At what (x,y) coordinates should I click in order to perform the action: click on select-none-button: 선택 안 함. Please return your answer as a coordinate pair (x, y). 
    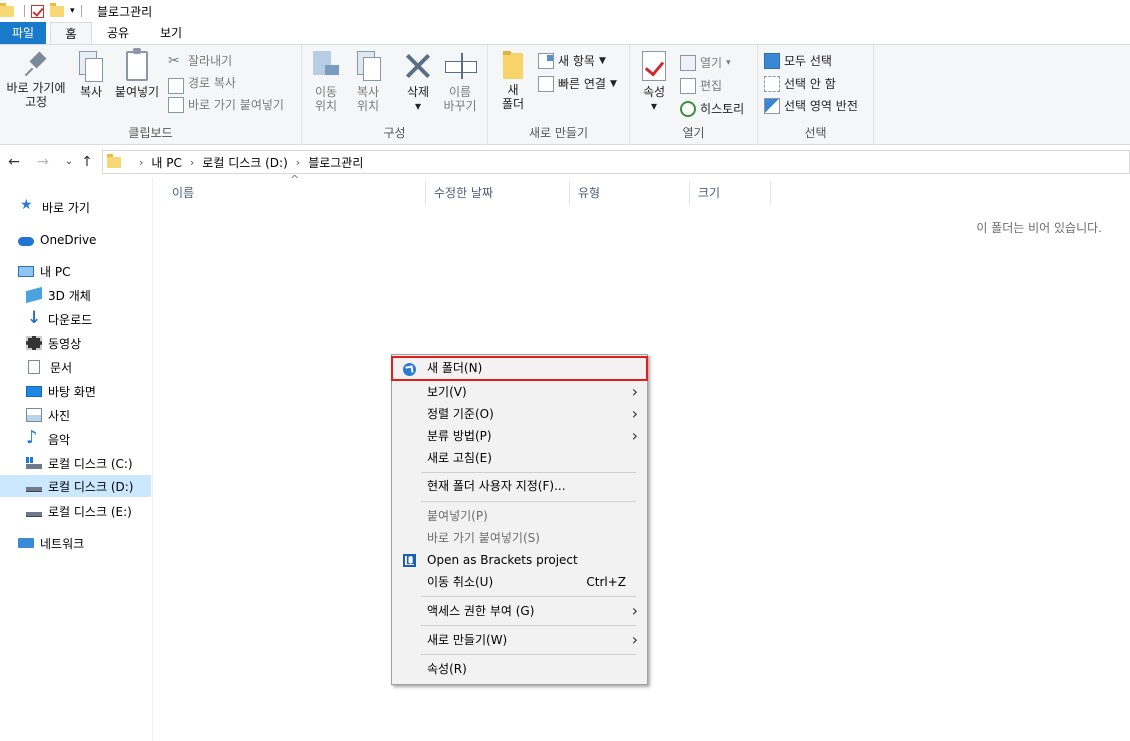
    Looking at the image, I should click on (800, 84).